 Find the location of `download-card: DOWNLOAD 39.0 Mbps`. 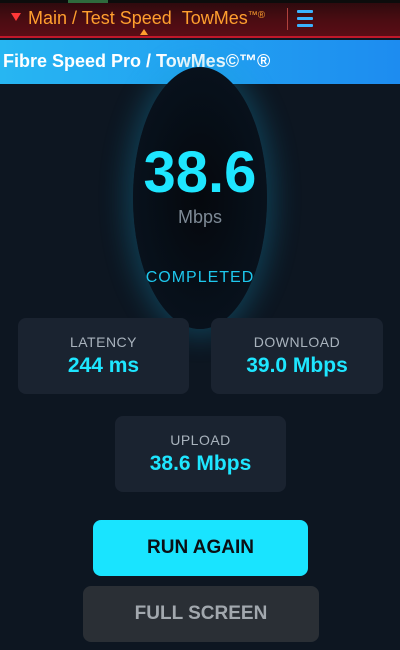

download-card: DOWNLOAD 39.0 Mbps is located at coordinates (297, 356).